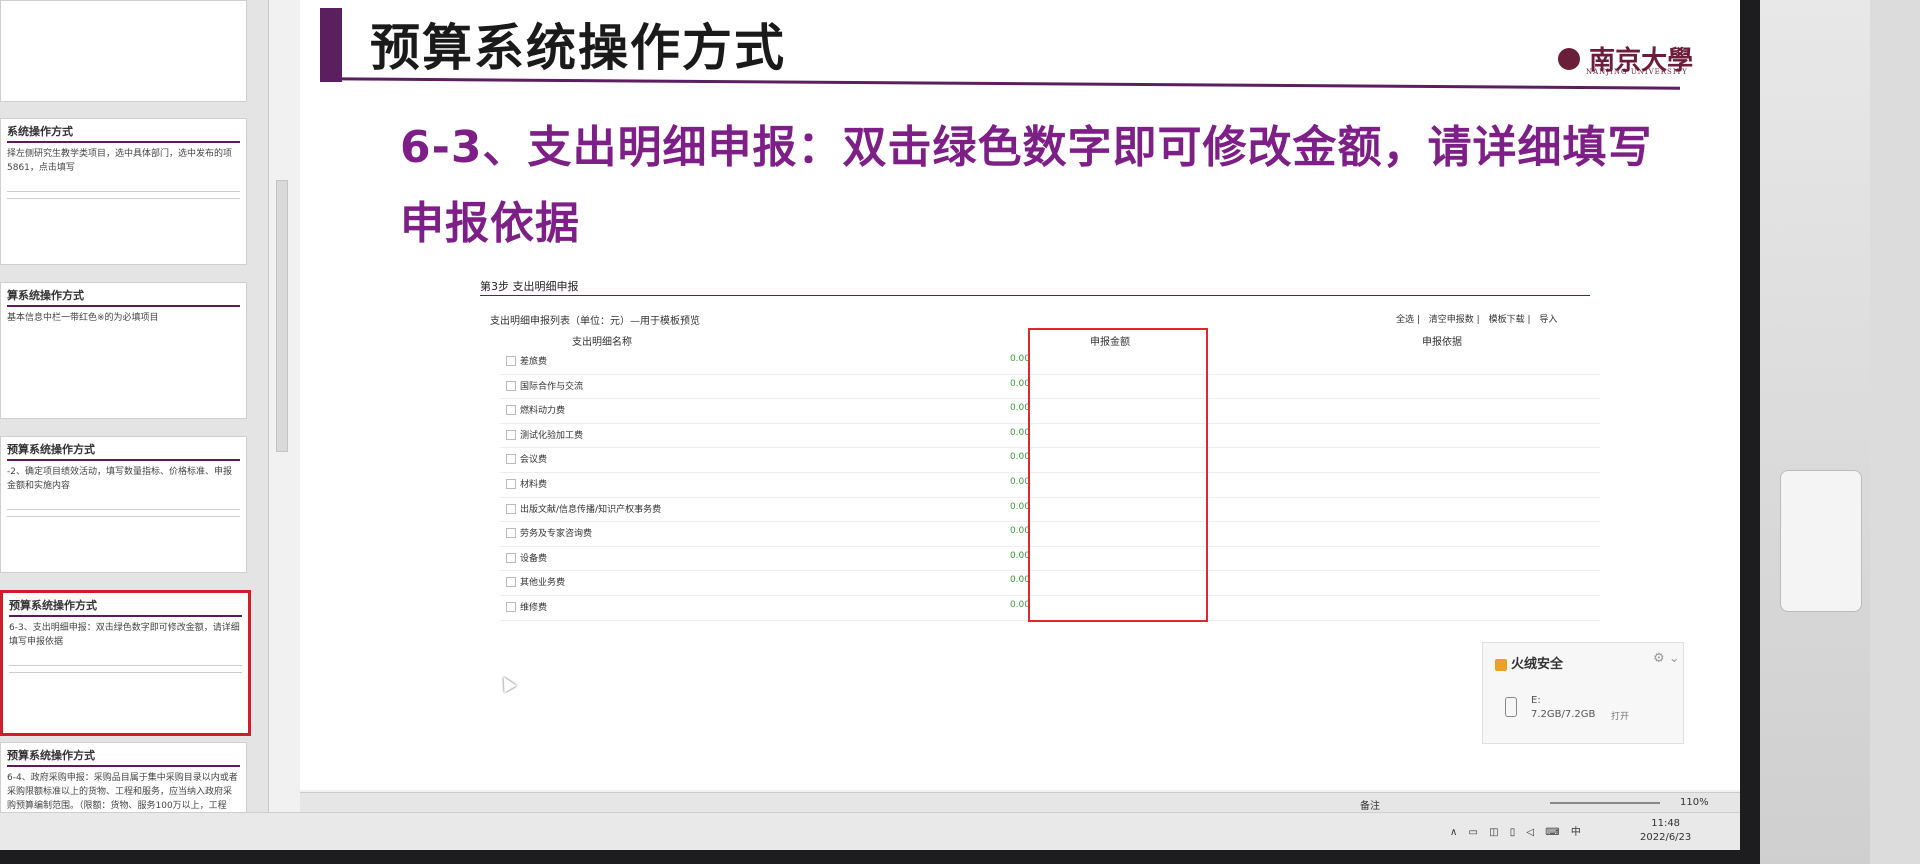 The image size is (1920, 864). I want to click on clock-date: 2022/6/23, so click(1666, 837).